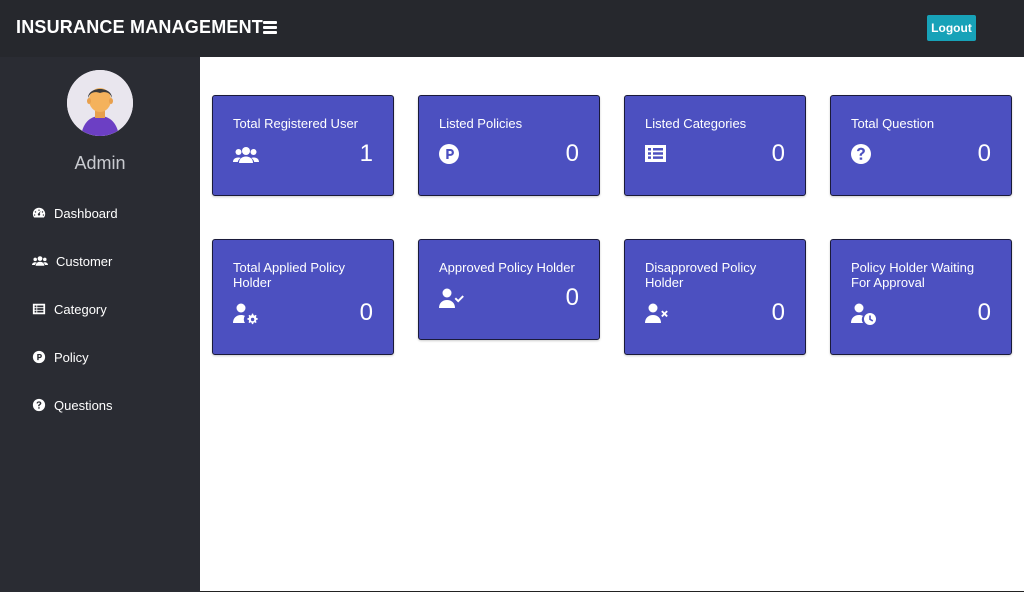 Image resolution: width=1024 pixels, height=592 pixels. What do you see at coordinates (289, 275) in the screenshot?
I see `card-title: Total Applied Policy Holder` at bounding box center [289, 275].